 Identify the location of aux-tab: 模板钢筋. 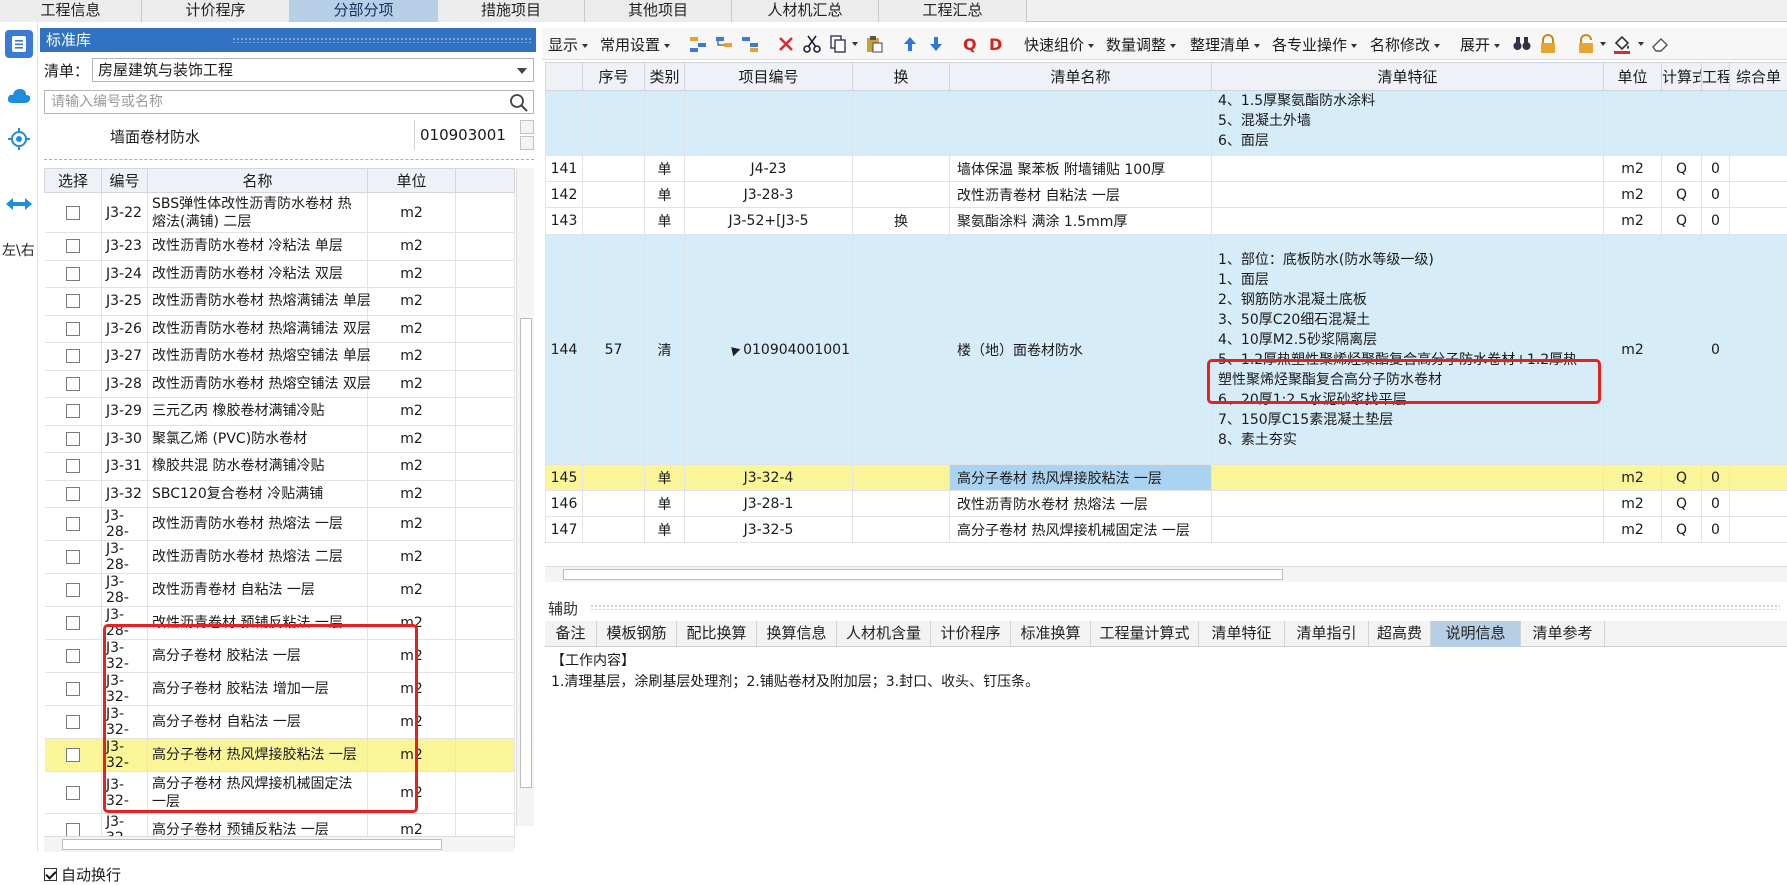
(637, 634).